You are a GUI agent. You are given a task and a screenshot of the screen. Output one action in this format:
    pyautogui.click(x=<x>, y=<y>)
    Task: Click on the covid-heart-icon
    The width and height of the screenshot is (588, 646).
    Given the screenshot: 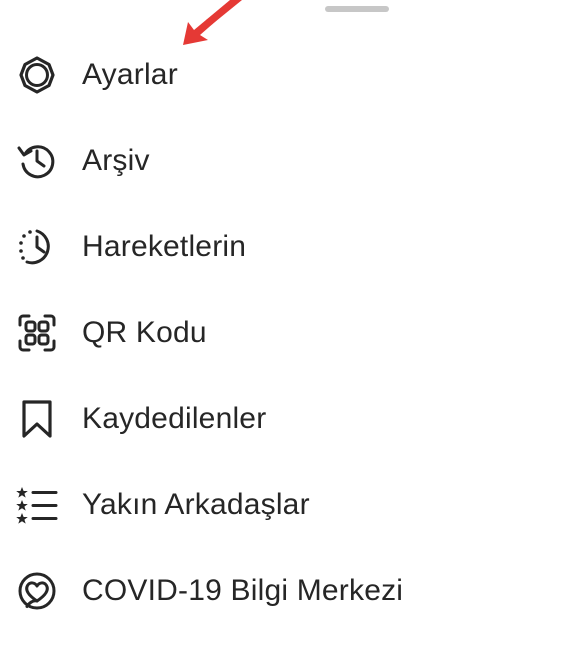 What is the action you would take?
    pyautogui.click(x=37, y=591)
    